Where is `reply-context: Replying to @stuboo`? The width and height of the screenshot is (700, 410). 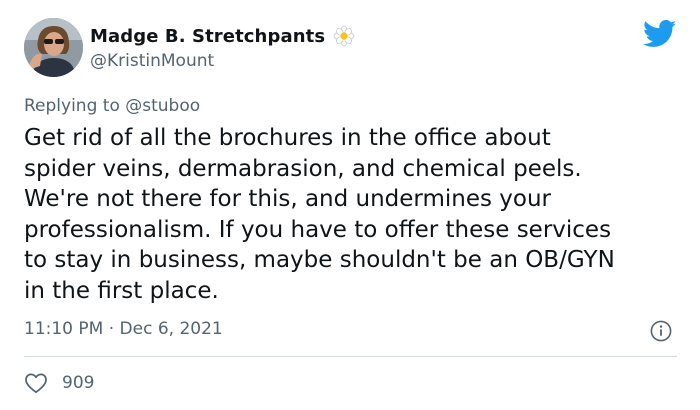
reply-context: Replying to @stuboo is located at coordinates (112, 106).